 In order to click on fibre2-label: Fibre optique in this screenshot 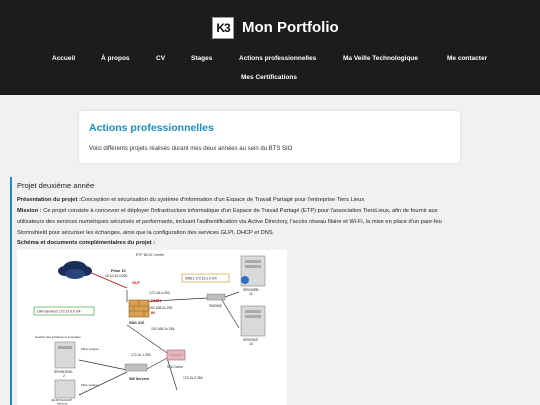, I will do `click(90, 385)`.